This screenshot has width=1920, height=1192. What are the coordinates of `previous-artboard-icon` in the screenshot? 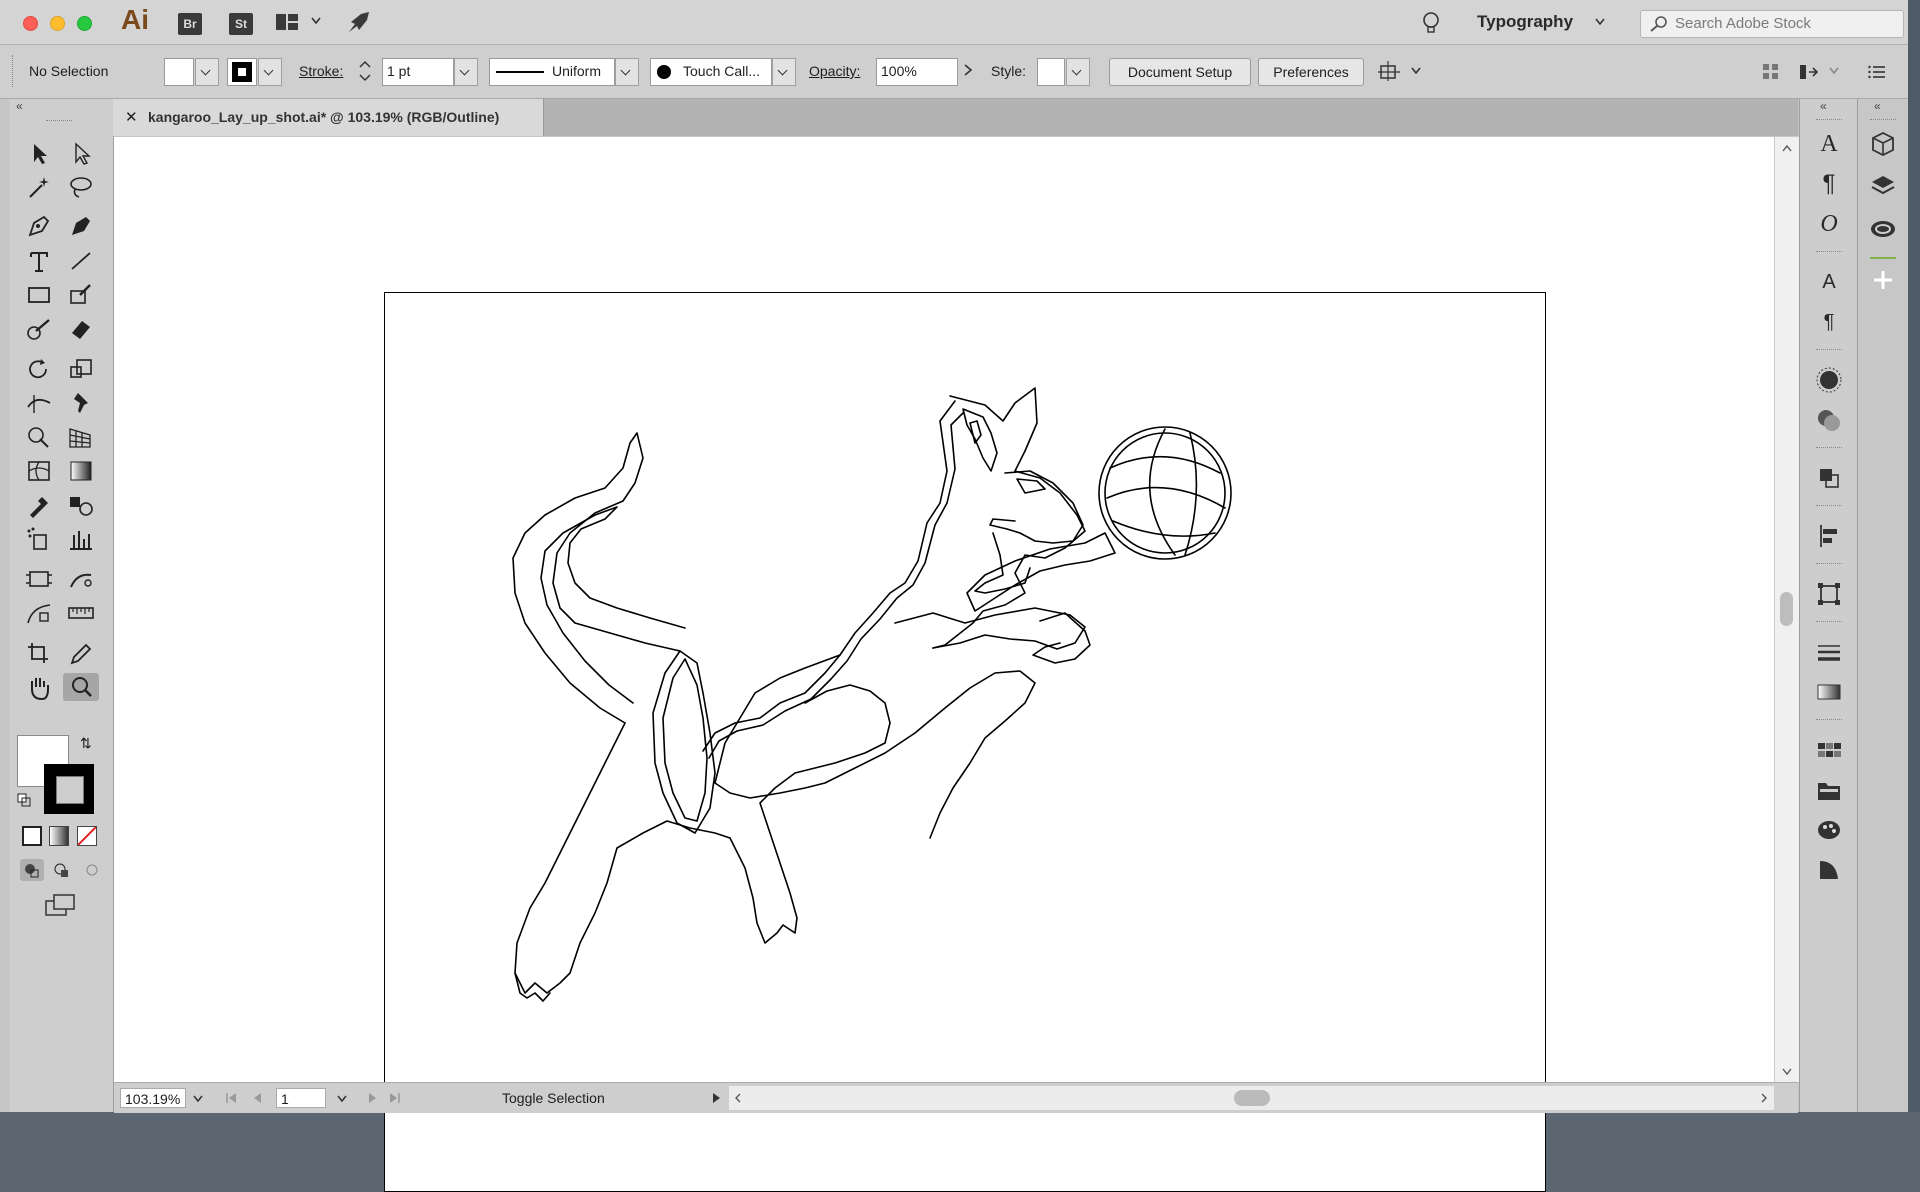 It's located at (257, 1098).